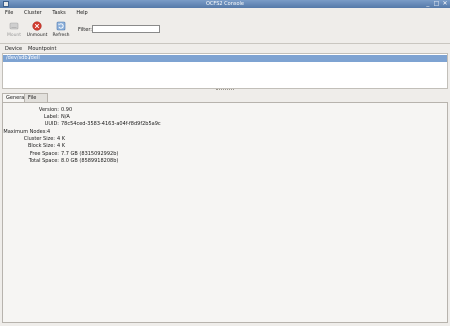 The image size is (450, 326). I want to click on field-row-cluster-size: Cluster Size:, so click(29, 139).